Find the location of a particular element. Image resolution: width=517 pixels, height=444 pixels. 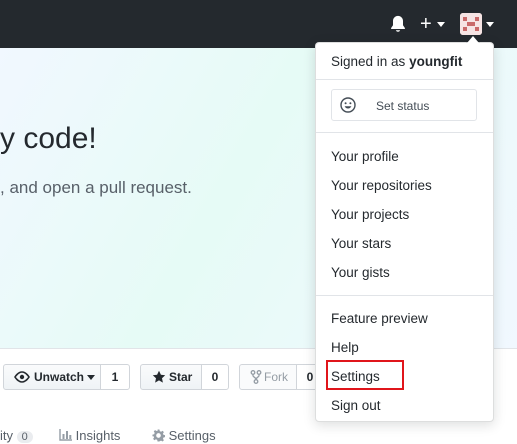

menu-item-feature-preview: Feature preview is located at coordinates (379, 318).